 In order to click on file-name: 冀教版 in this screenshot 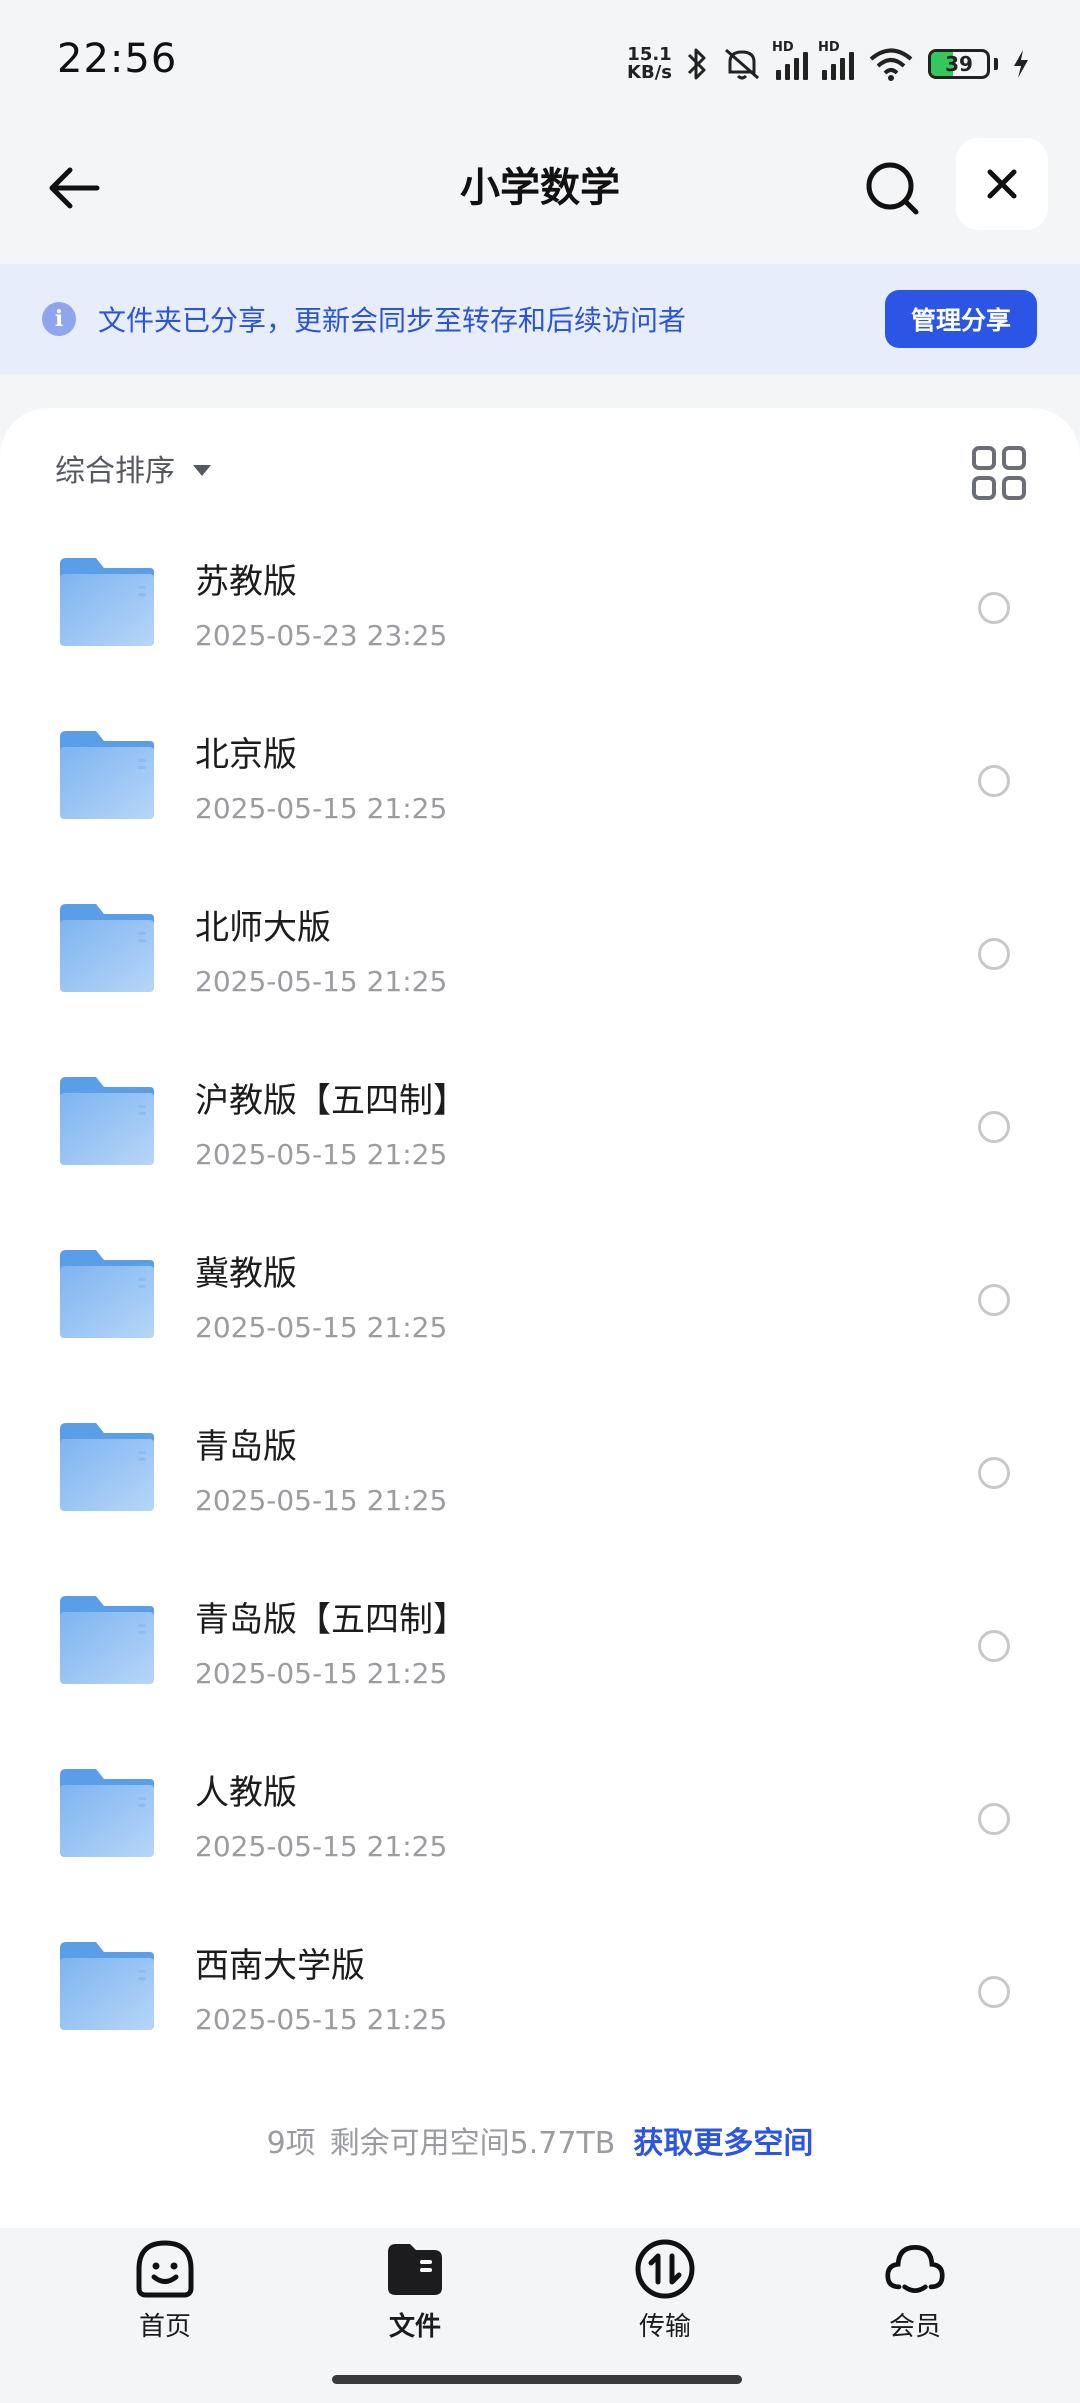, I will do `click(246, 1274)`.